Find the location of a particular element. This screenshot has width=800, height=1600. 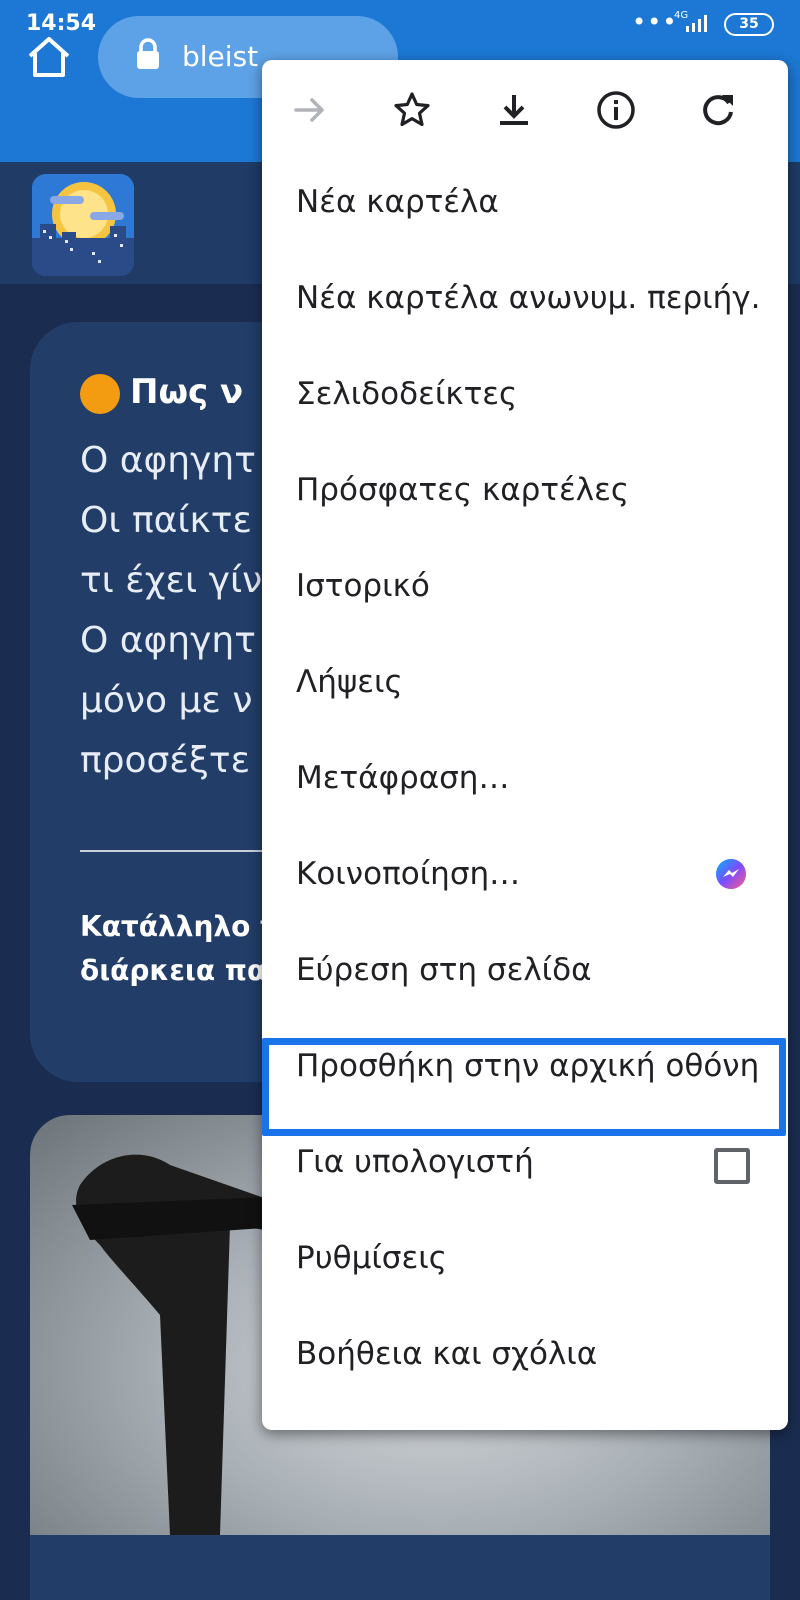

card-line: προσέξτε is located at coordinates (165, 760).